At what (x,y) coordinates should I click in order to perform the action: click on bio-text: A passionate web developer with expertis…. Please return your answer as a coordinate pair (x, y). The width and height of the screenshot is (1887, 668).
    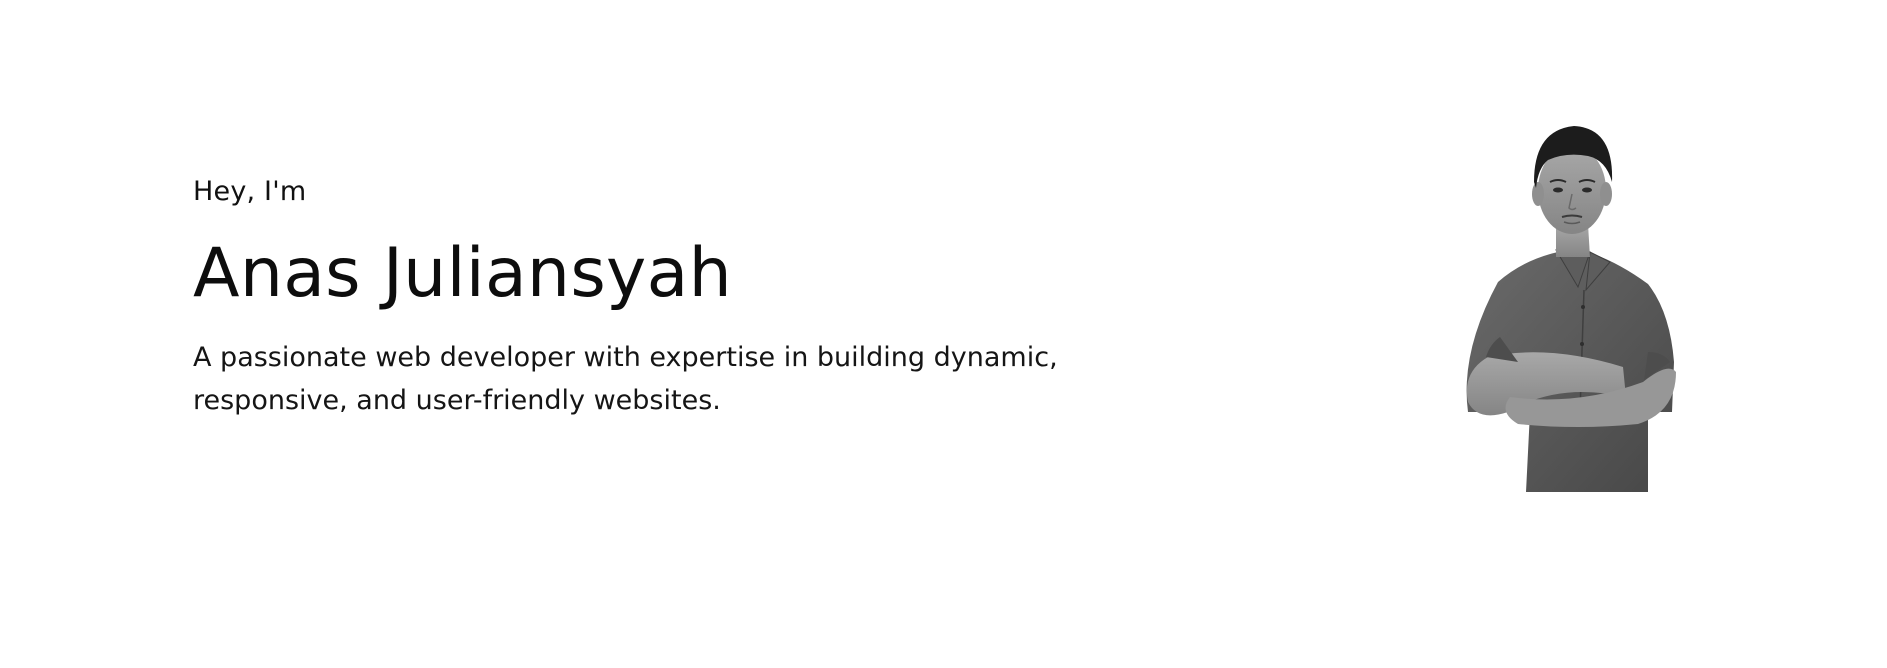
    Looking at the image, I should click on (625, 379).